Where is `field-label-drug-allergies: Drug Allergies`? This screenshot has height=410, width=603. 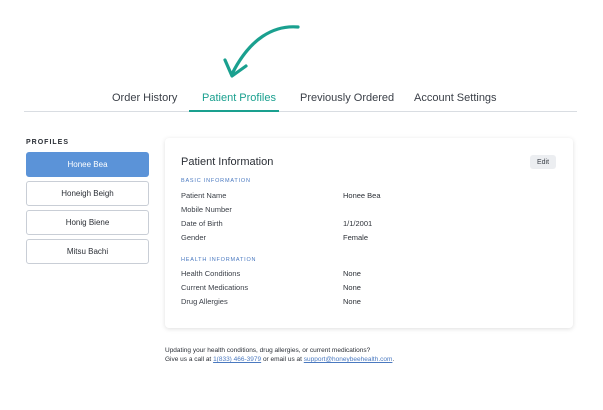 field-label-drug-allergies: Drug Allergies is located at coordinates (204, 301).